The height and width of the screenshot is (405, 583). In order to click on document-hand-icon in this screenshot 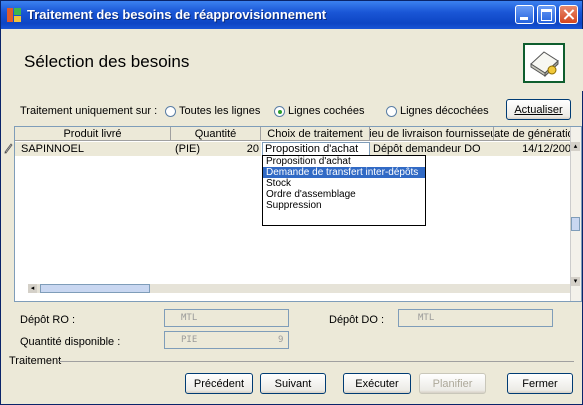, I will do `click(544, 63)`.